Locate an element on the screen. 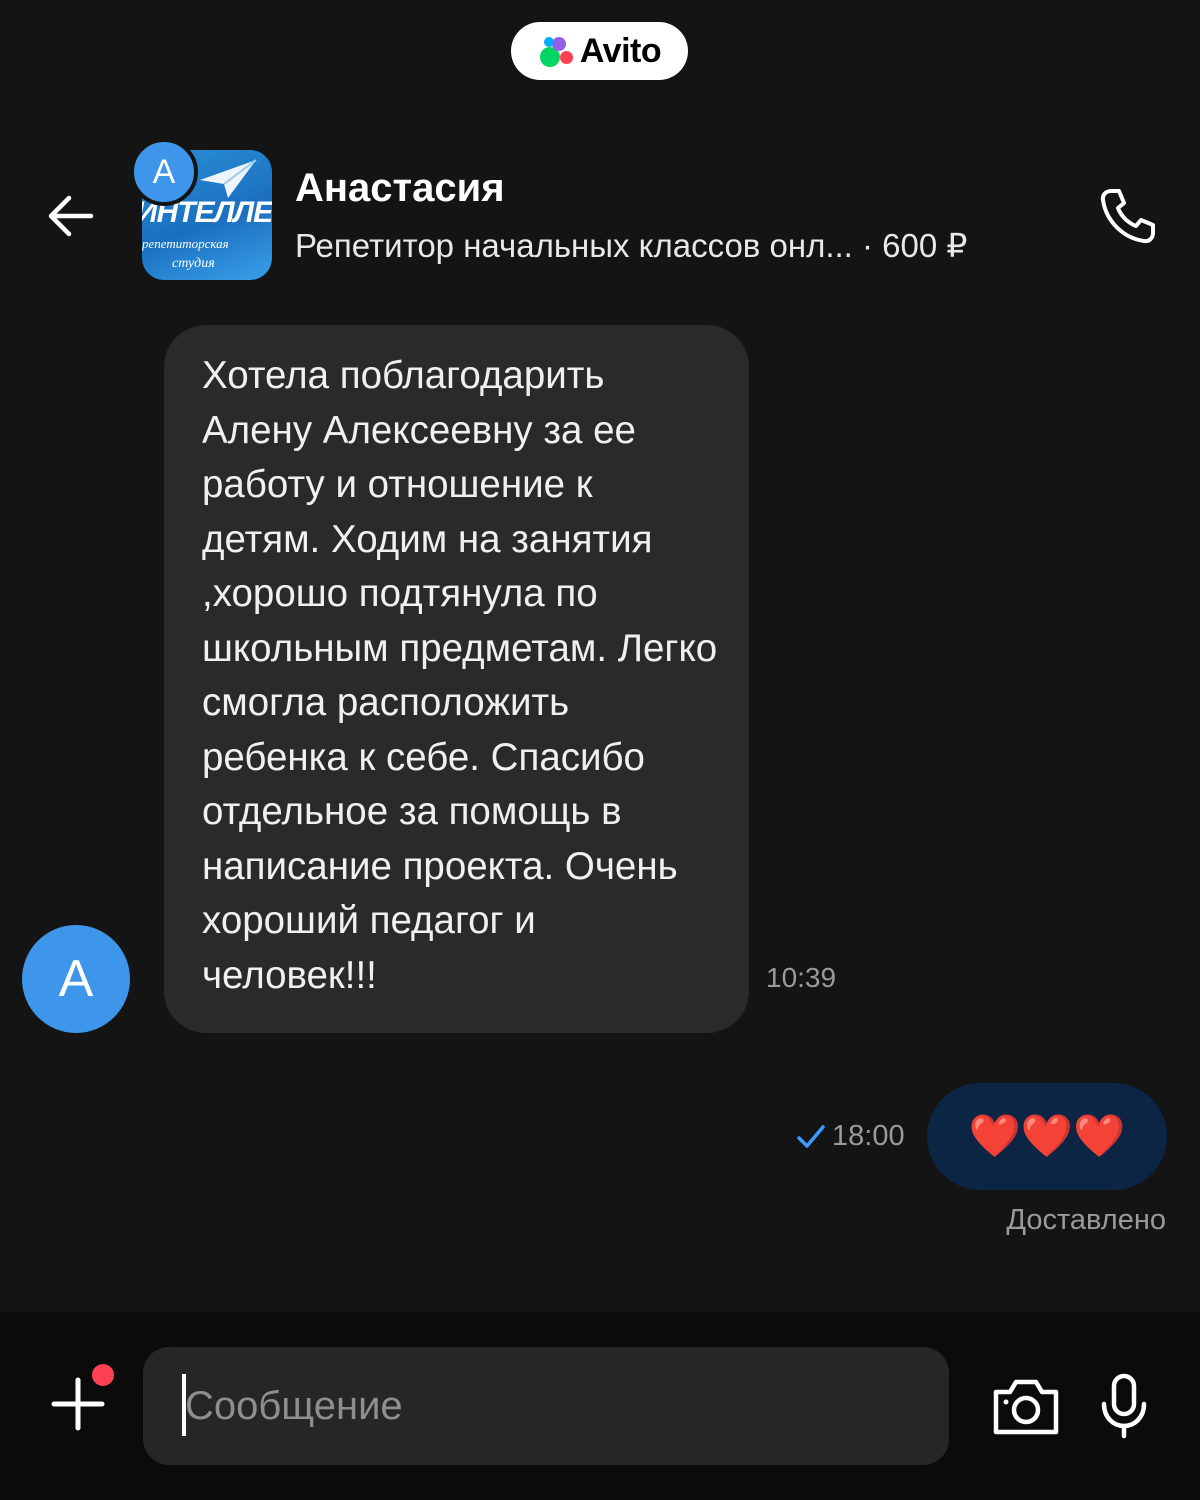 The image size is (1200, 1500). microphone-button is located at coordinates (1124, 1406).